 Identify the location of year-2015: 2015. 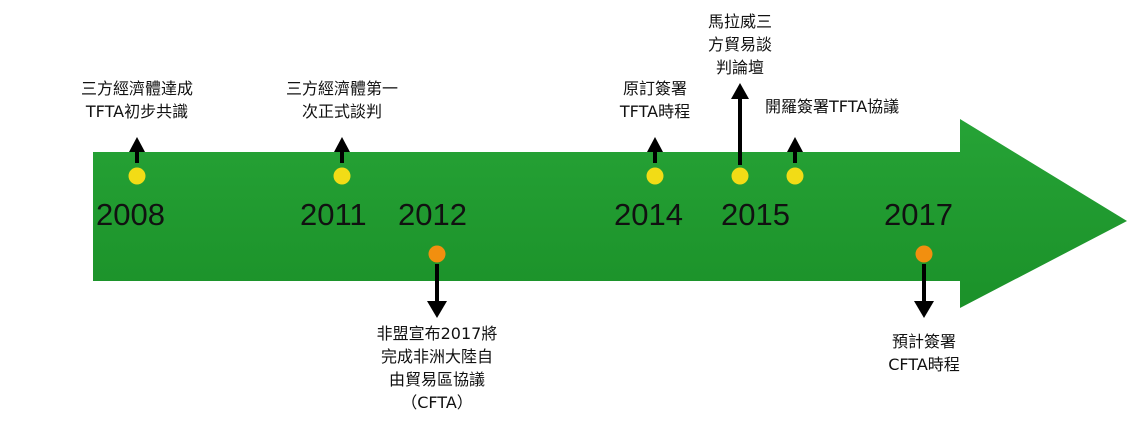
(755, 214).